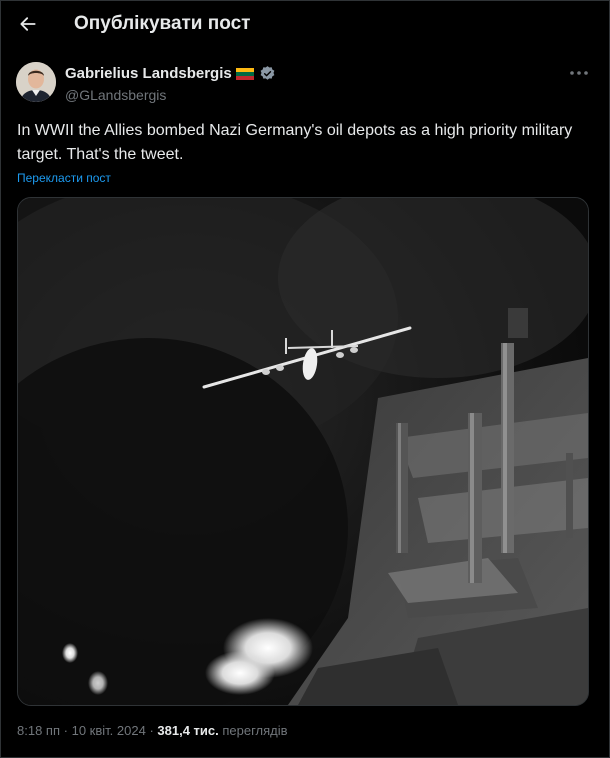  I want to click on page-title: Опублікувати пост, so click(162, 23).